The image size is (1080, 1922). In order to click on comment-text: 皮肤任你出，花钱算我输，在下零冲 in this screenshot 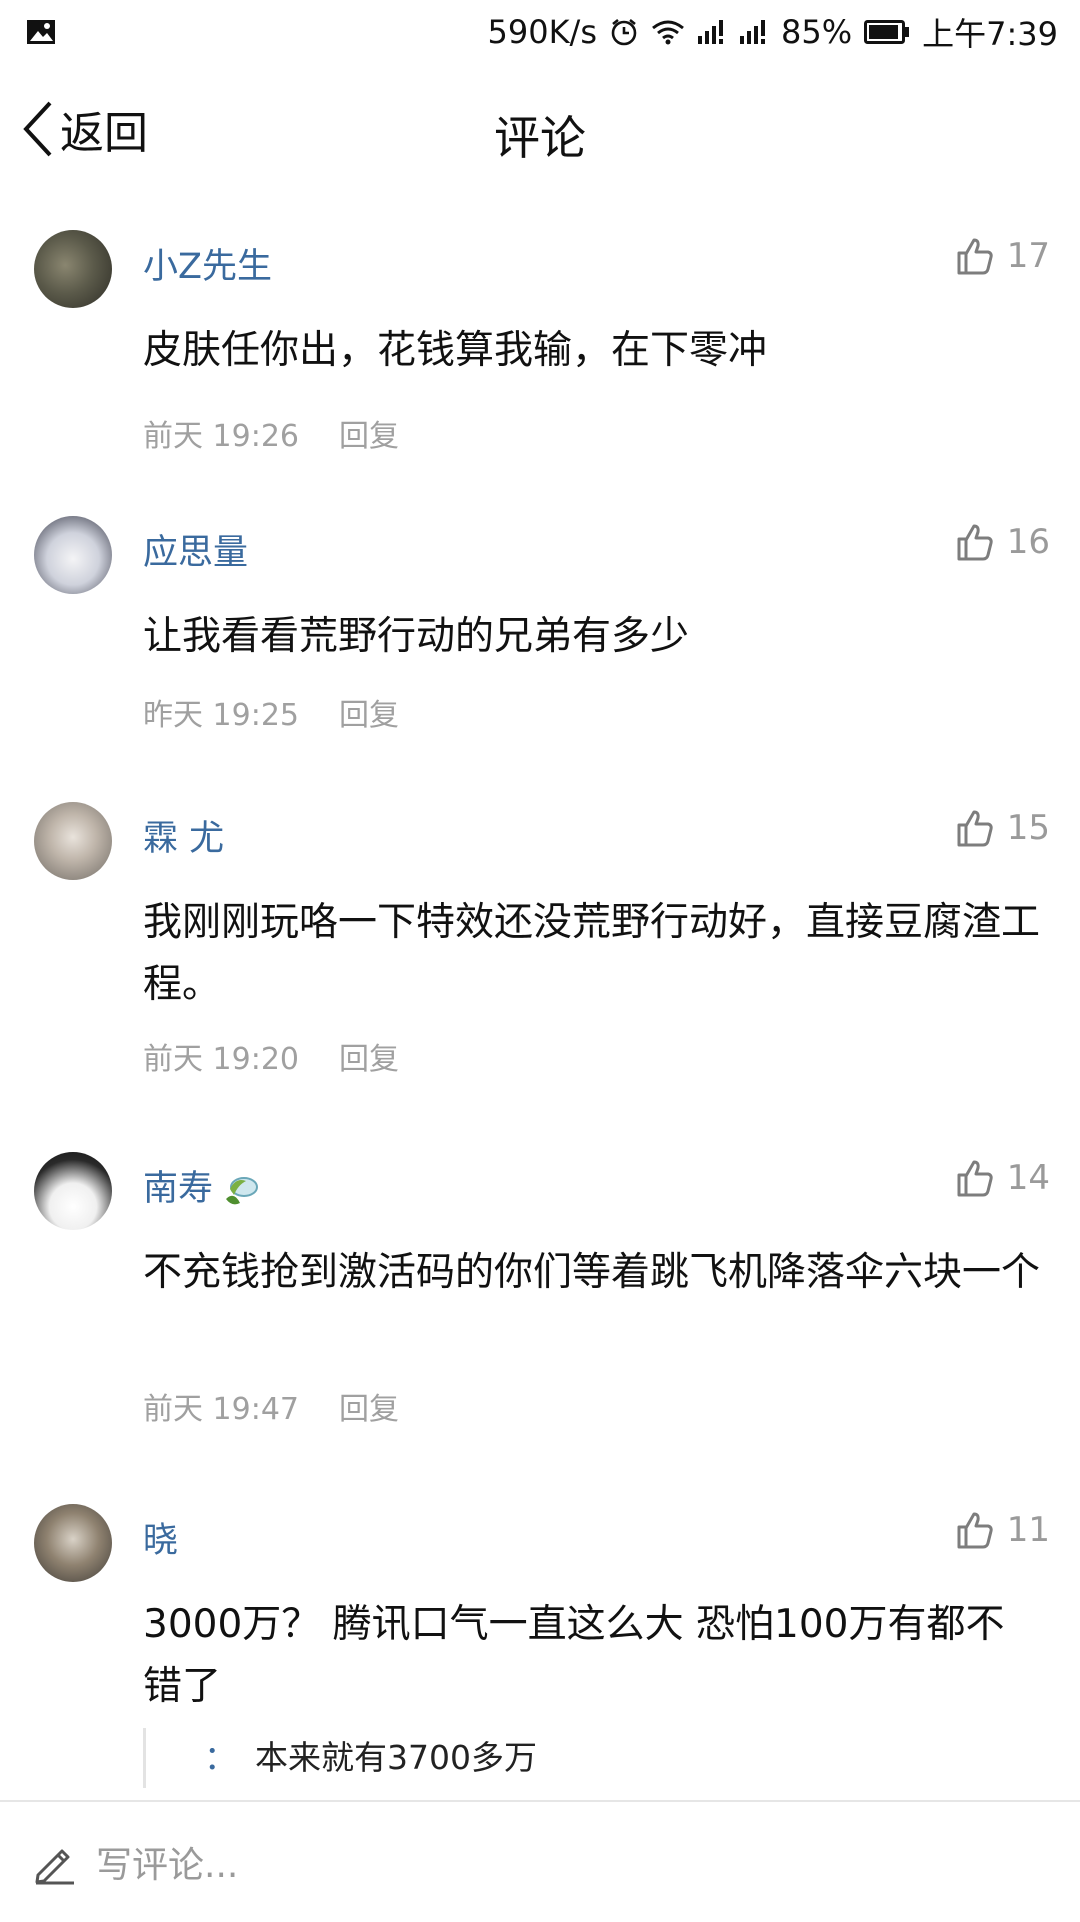, I will do `click(455, 350)`.